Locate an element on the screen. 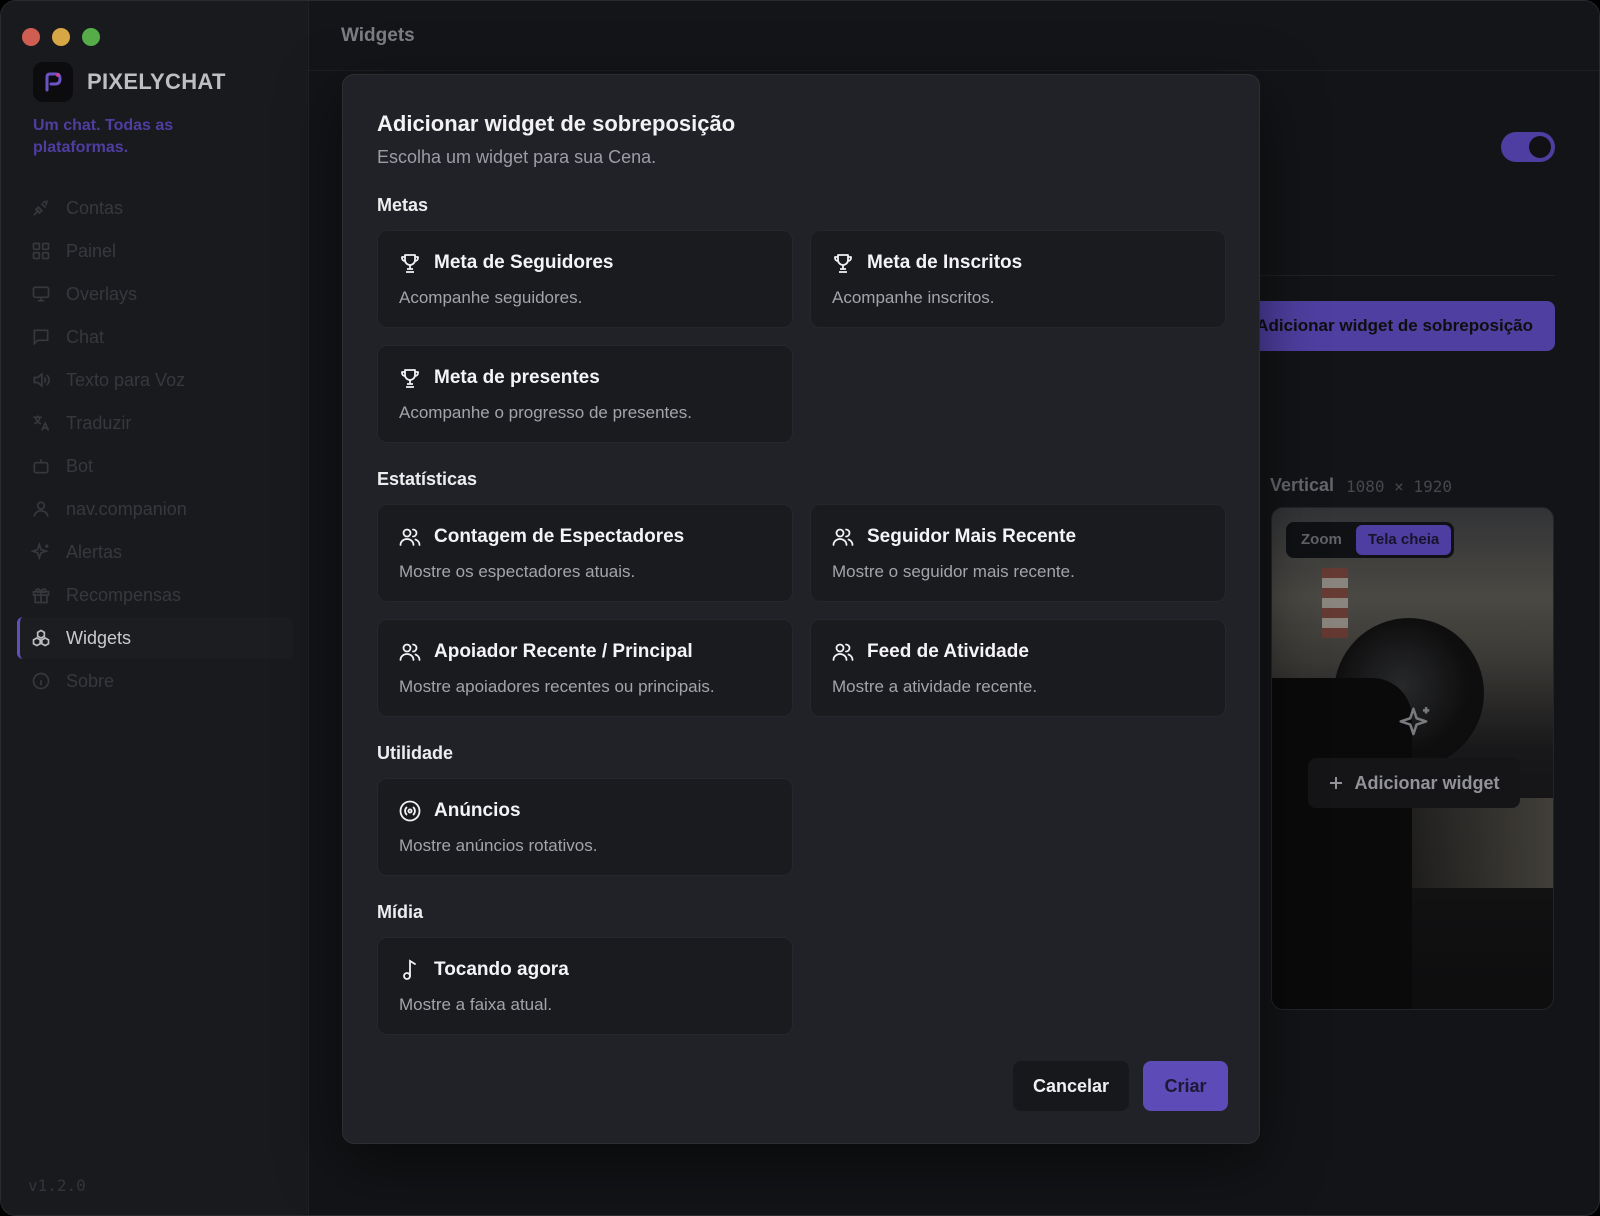 This screenshot has height=1216, width=1600. widget-card-title: Feed de Atividade is located at coordinates (948, 651).